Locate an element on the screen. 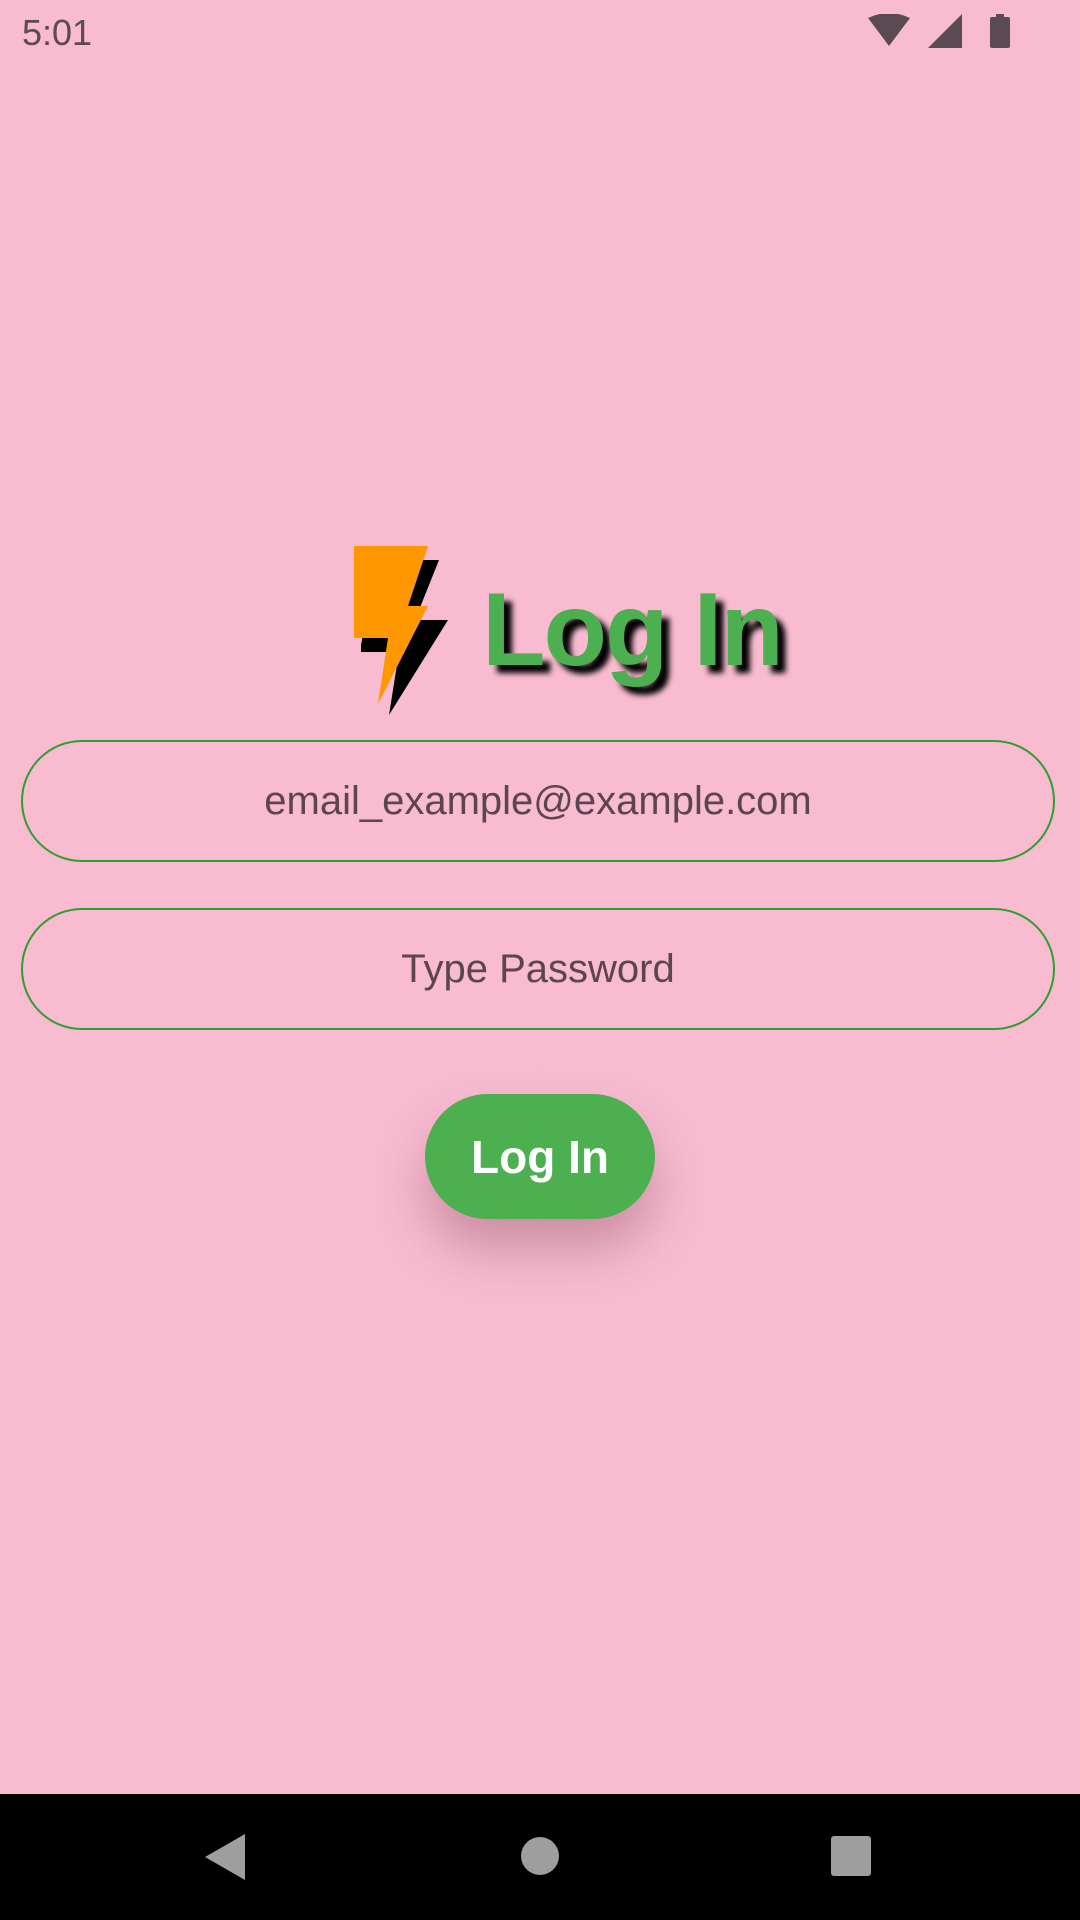  home-icon is located at coordinates (540, 1856).